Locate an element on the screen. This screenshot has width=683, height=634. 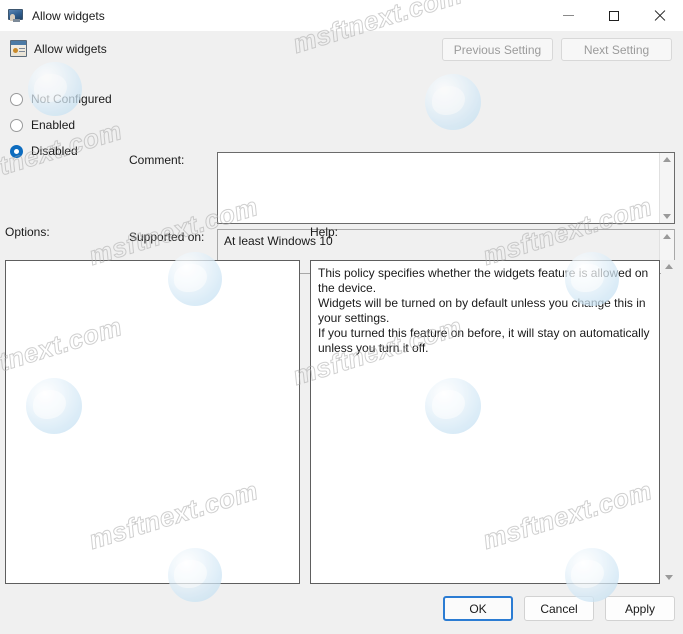
cancel-button: Cancel is located at coordinates (559, 608).